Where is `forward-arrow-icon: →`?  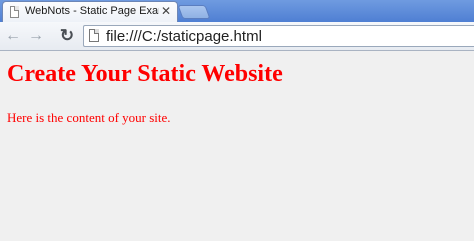
forward-arrow-icon: → is located at coordinates (36, 36).